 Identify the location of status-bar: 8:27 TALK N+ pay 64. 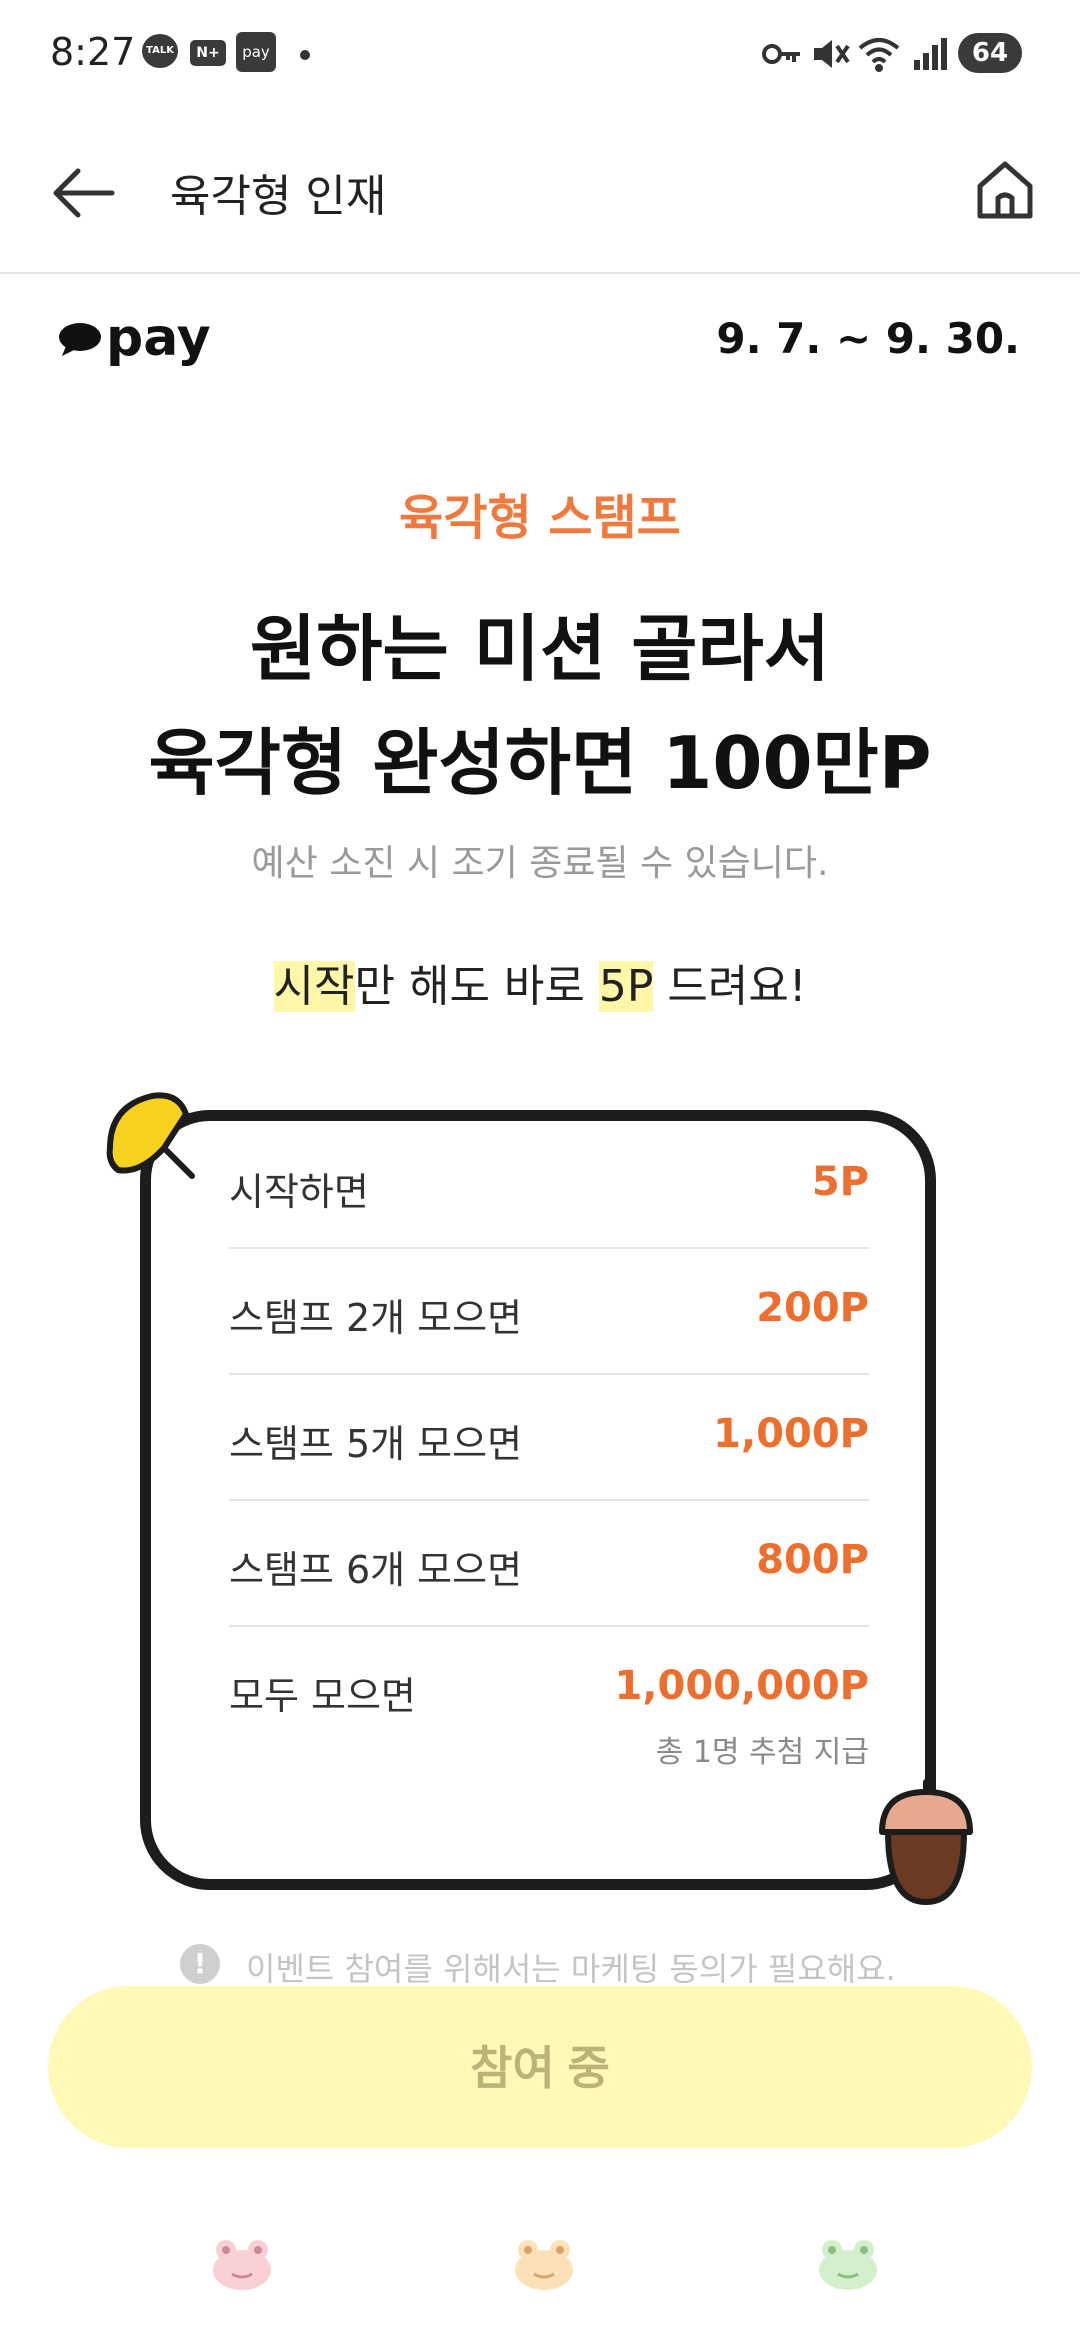
(540, 55).